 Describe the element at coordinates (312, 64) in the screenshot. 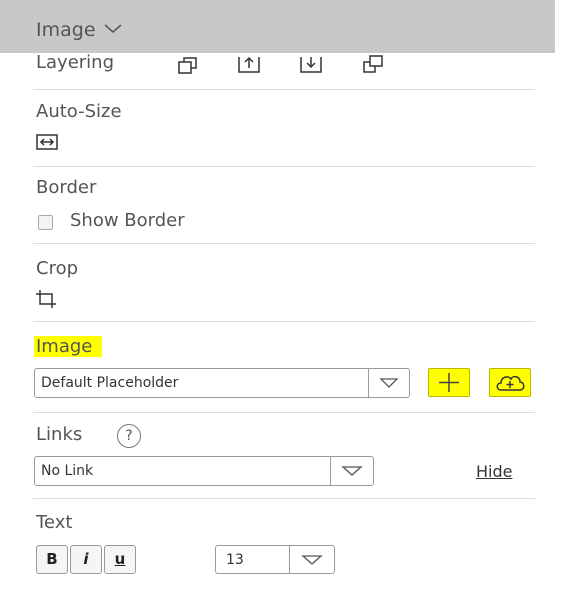

I see `send-backward-icon` at that location.